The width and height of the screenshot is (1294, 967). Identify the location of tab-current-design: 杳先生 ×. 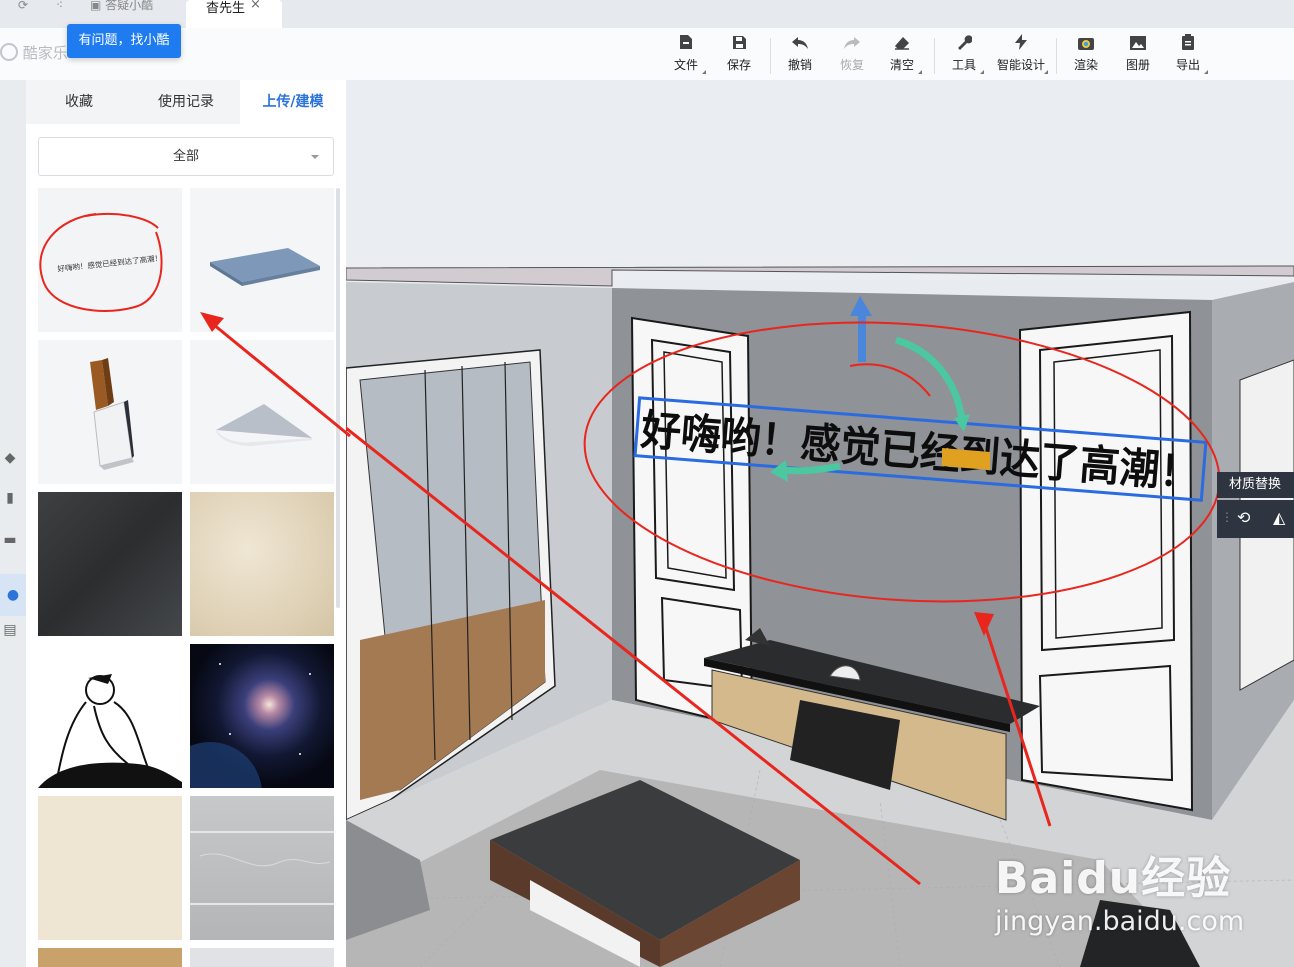
(234, 14).